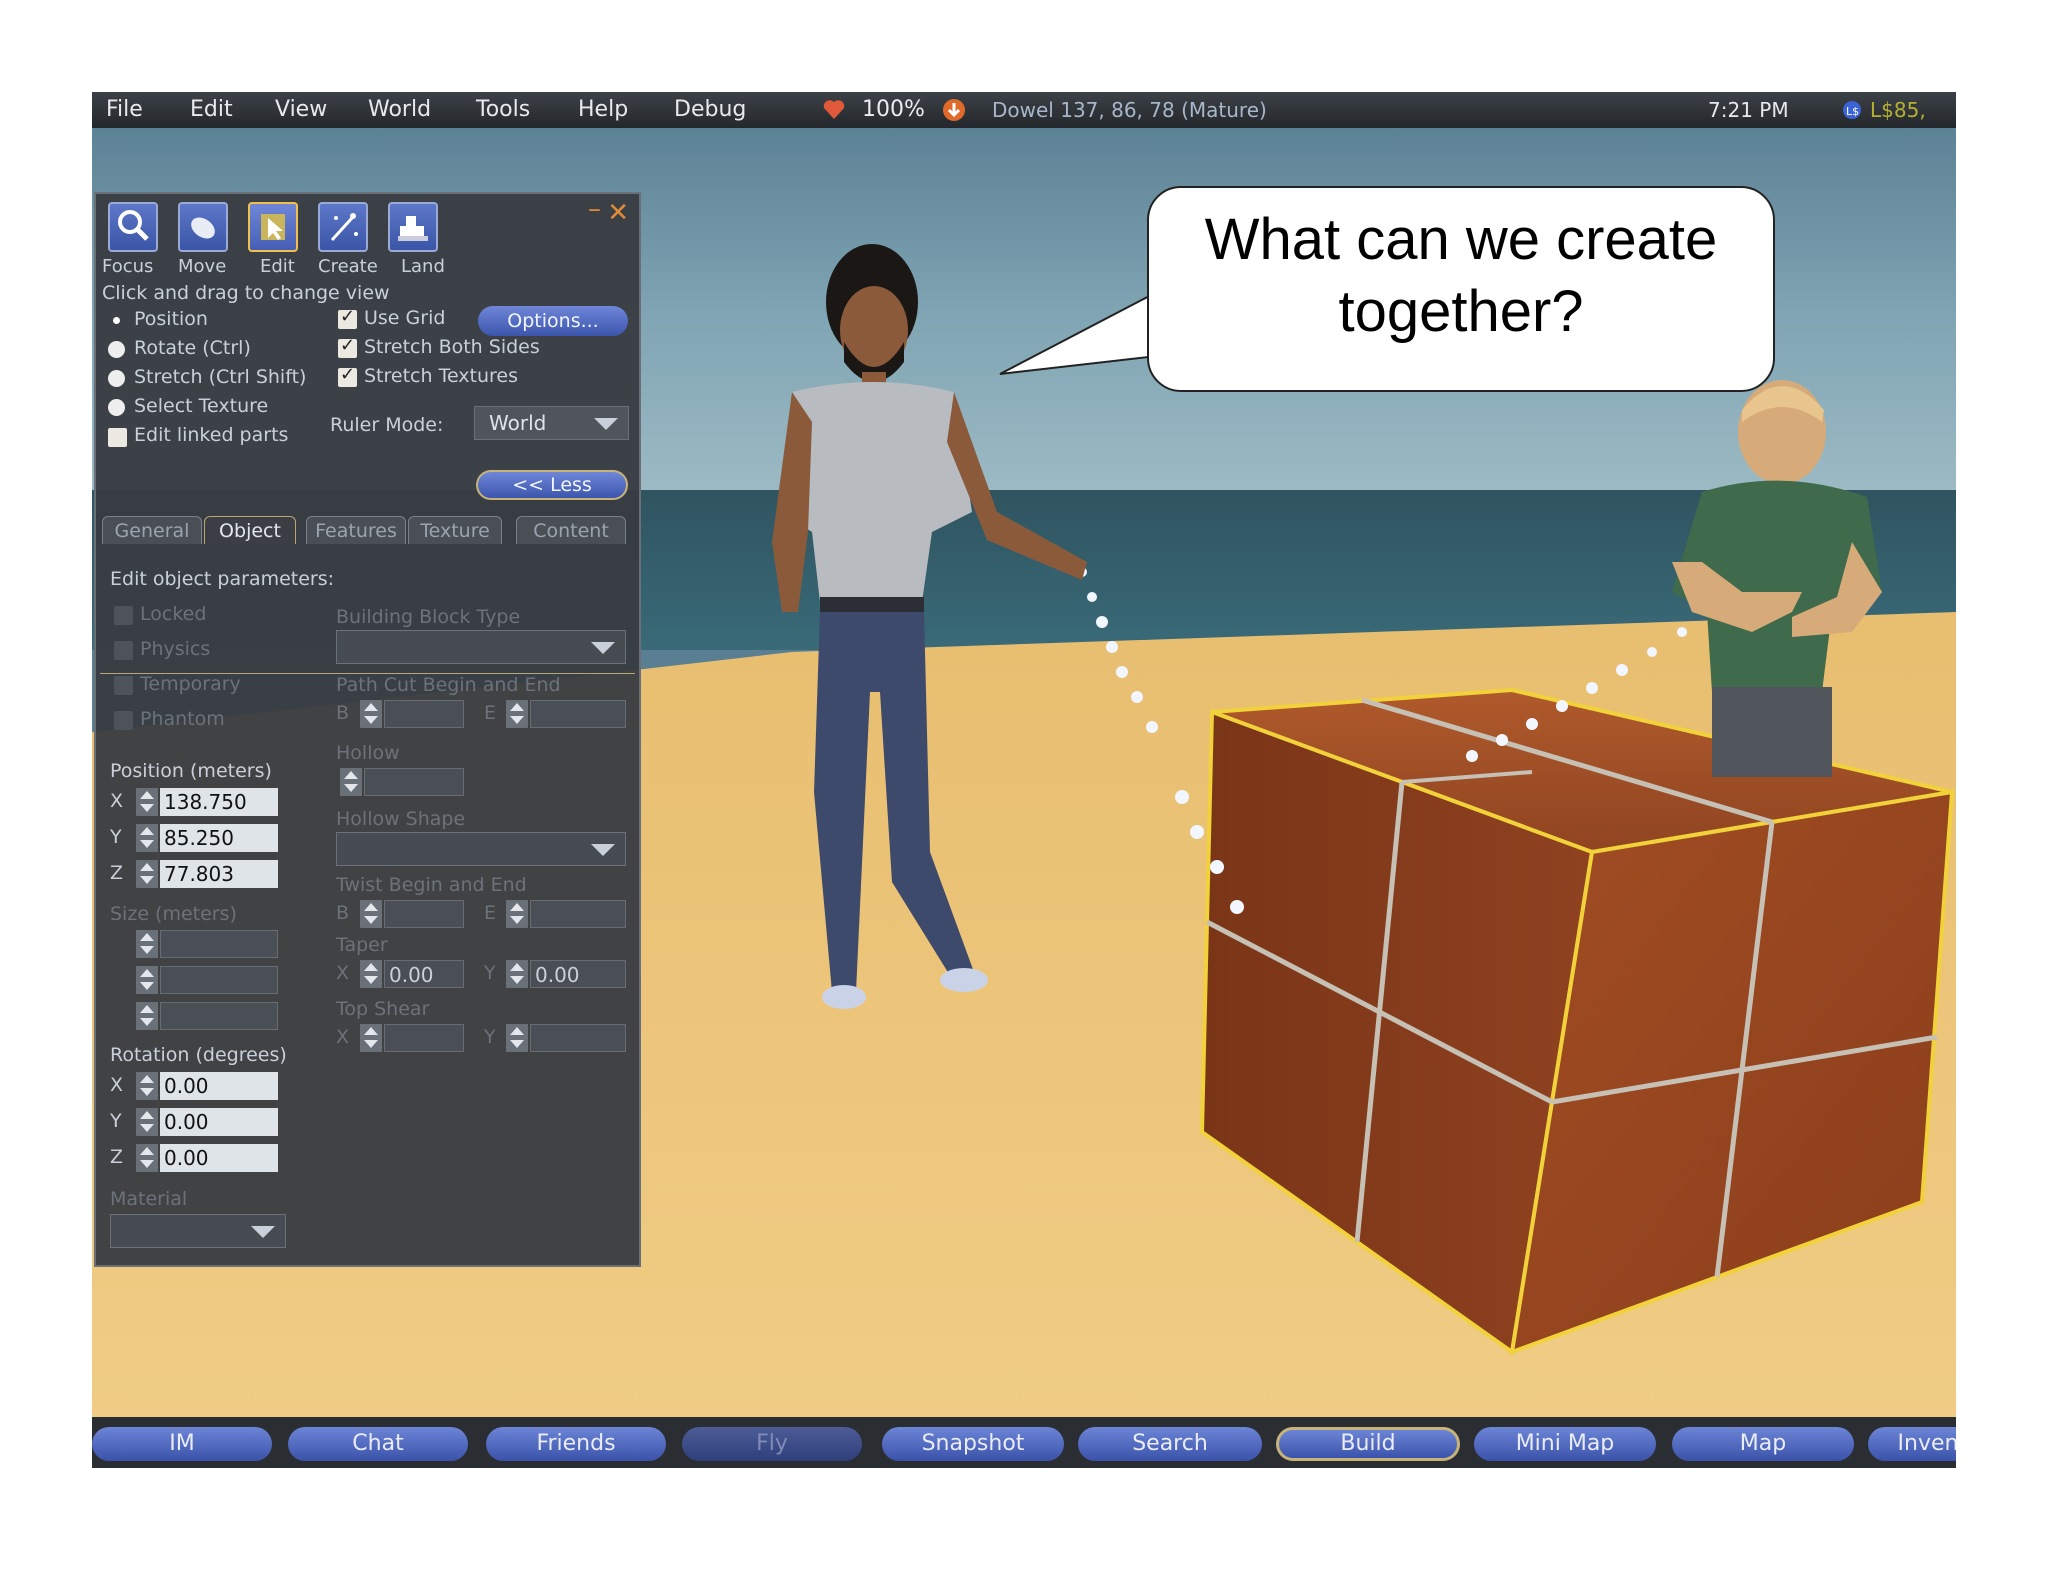 This screenshot has width=2048, height=1582. What do you see at coordinates (503, 109) in the screenshot?
I see `menu-tools: Tools` at bounding box center [503, 109].